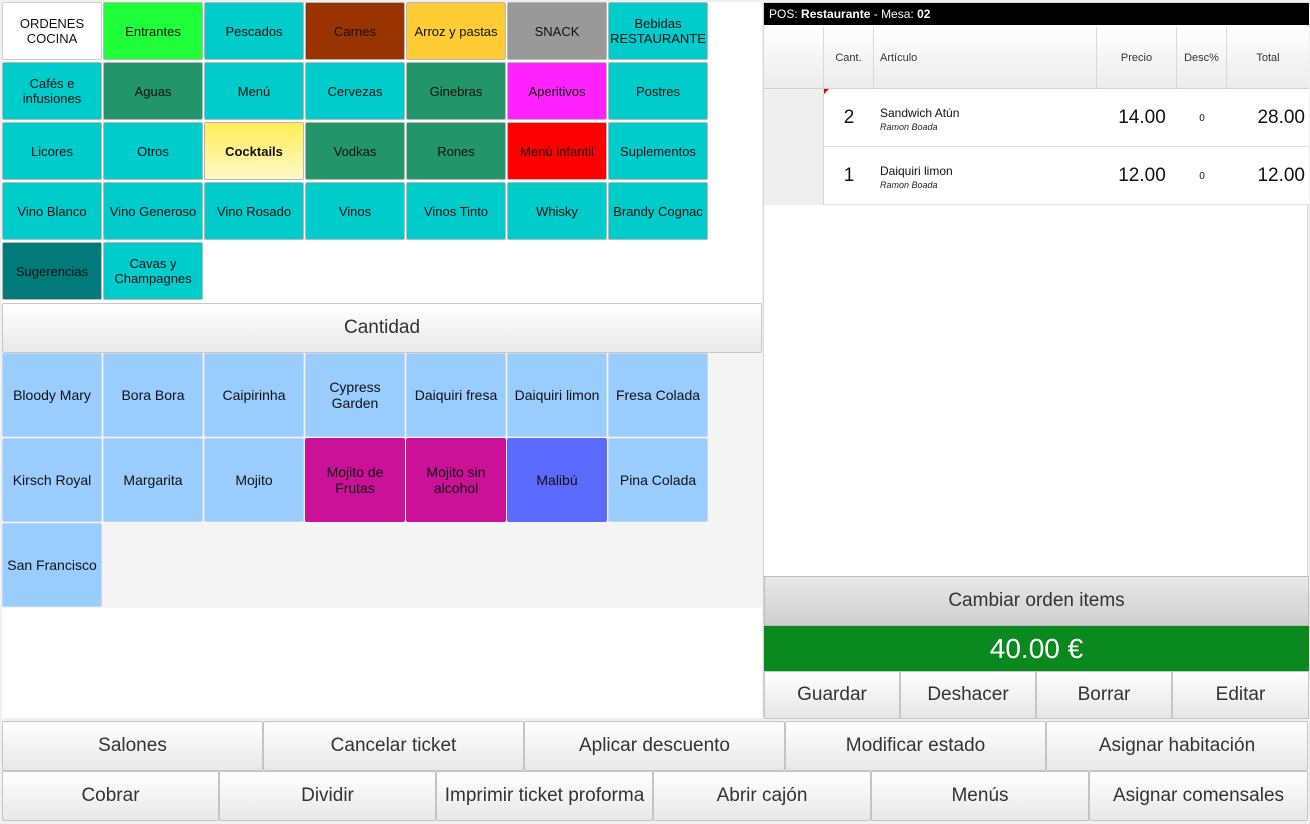  Describe the element at coordinates (52, 480) in the screenshot. I see `product-kirsch-royal: Kirsch Royal` at that location.